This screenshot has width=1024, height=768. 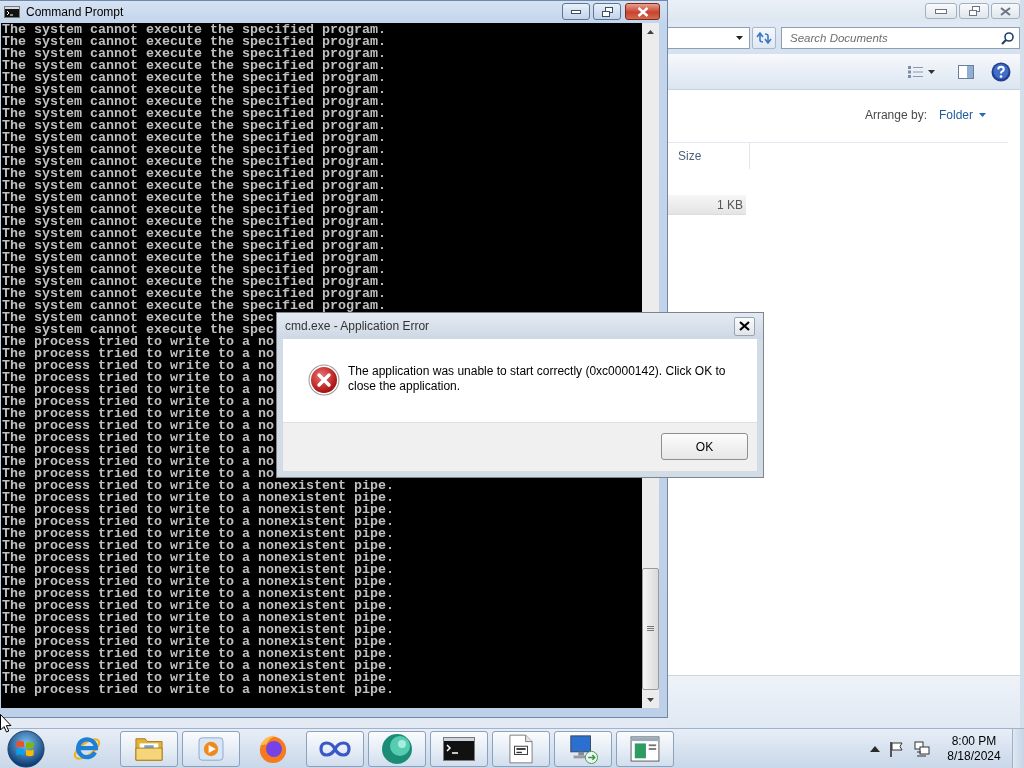 I want to click on document-icon, so click(x=521, y=748).